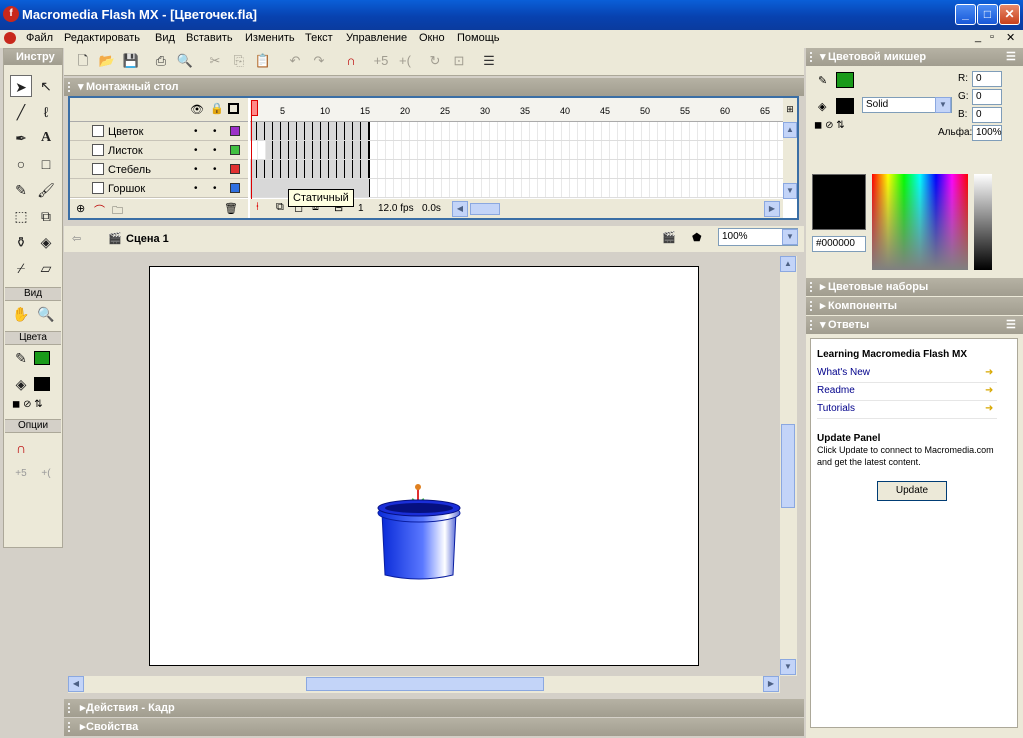 This screenshot has width=1023, height=738. I want to click on layer-row: Горшок • •, so click(159, 188).